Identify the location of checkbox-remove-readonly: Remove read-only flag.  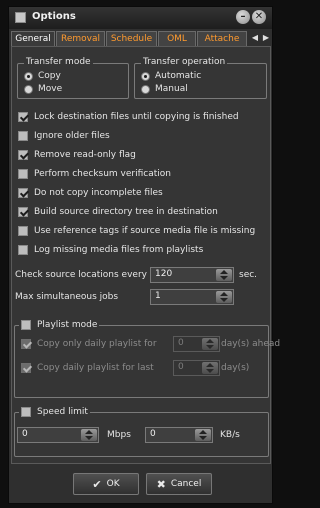
(77, 155).